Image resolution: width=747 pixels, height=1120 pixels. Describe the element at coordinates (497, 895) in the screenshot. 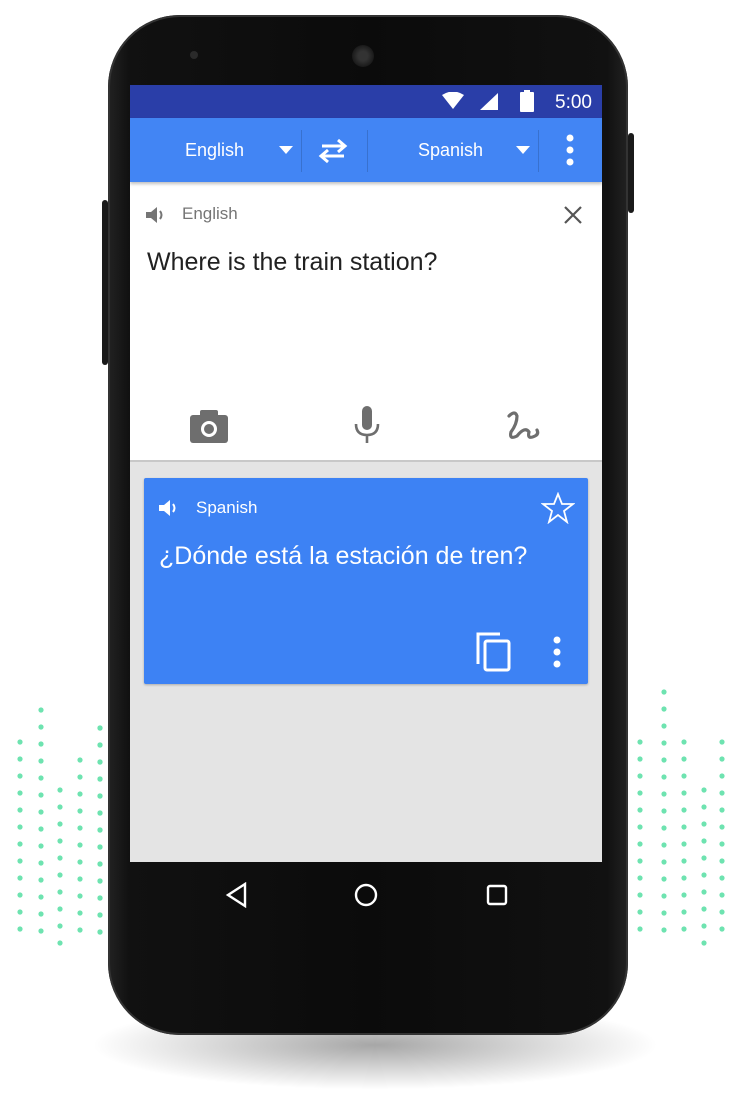

I see `recents-icon` at that location.